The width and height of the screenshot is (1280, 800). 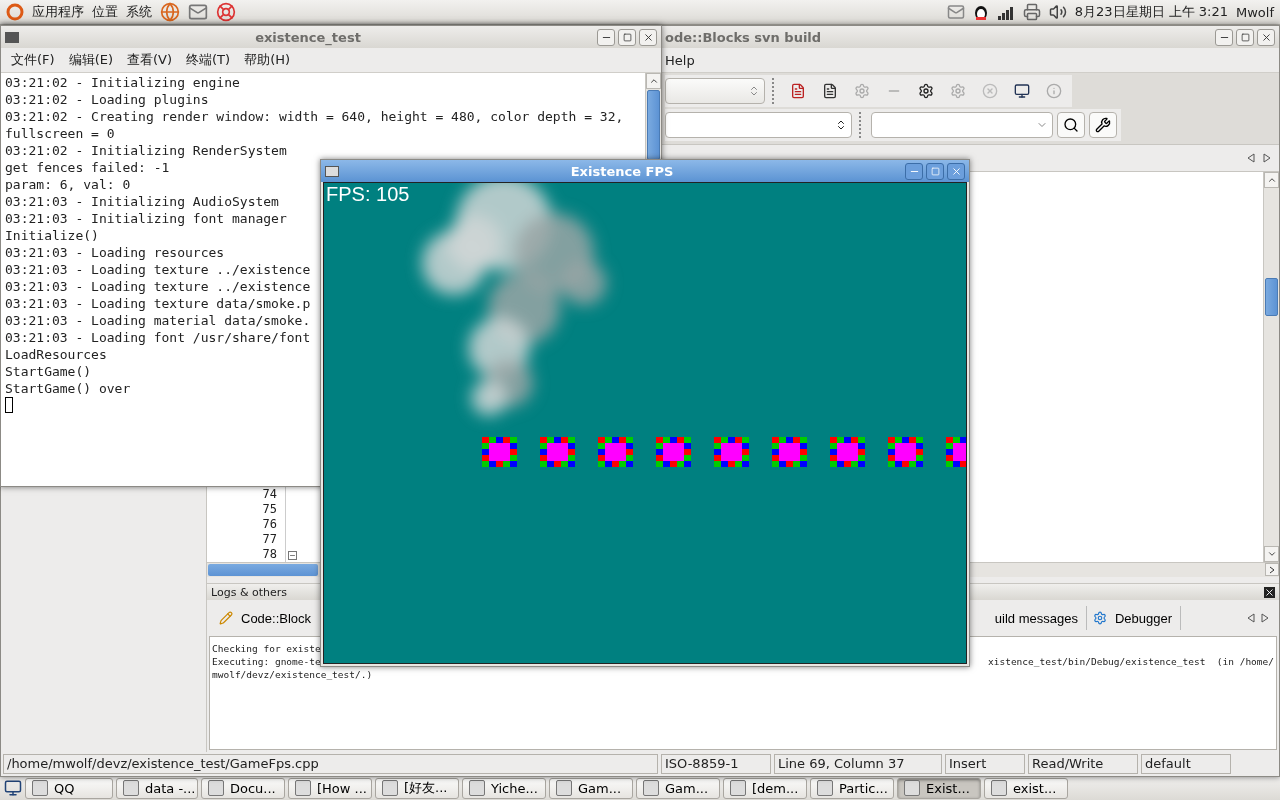 What do you see at coordinates (368, 194) in the screenshot?
I see `fps-counter: FPS: 105` at bounding box center [368, 194].